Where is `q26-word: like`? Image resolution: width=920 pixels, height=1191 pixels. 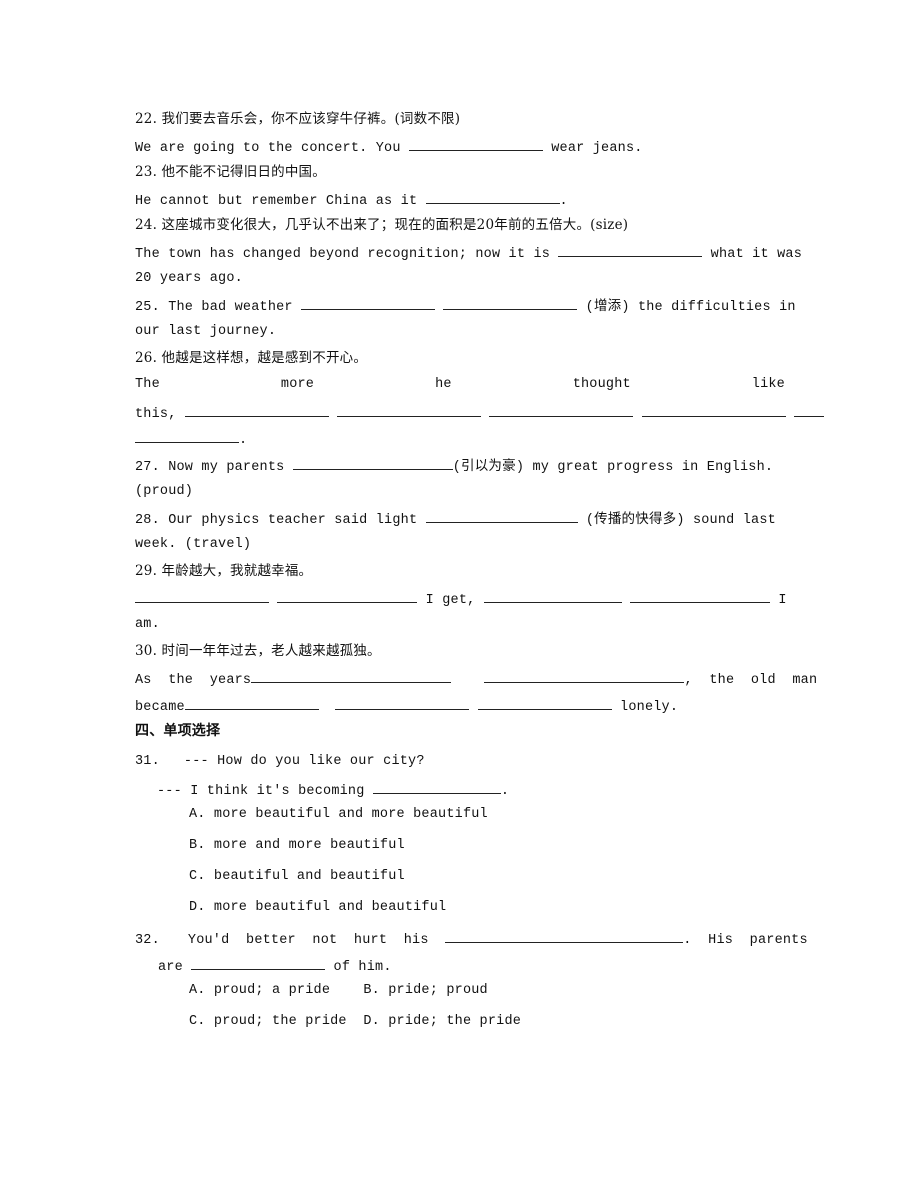
q26-word: like is located at coordinates (768, 384).